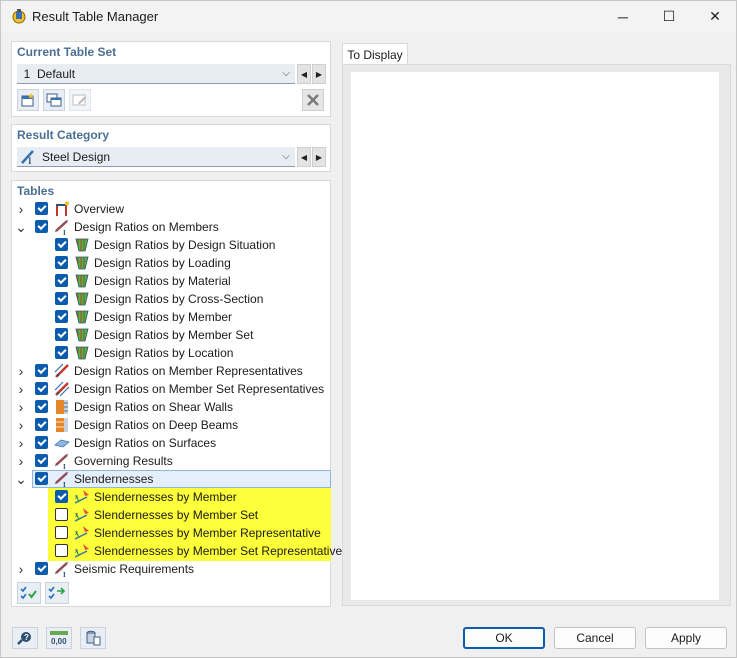 The height and width of the screenshot is (658, 737). Describe the element at coordinates (54, 100) in the screenshot. I see `copy-table-set-button` at that location.